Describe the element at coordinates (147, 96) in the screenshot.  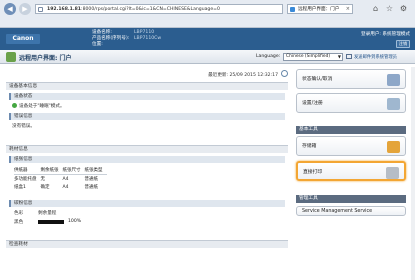
I see `device-status-heading: 设备状态` at that location.